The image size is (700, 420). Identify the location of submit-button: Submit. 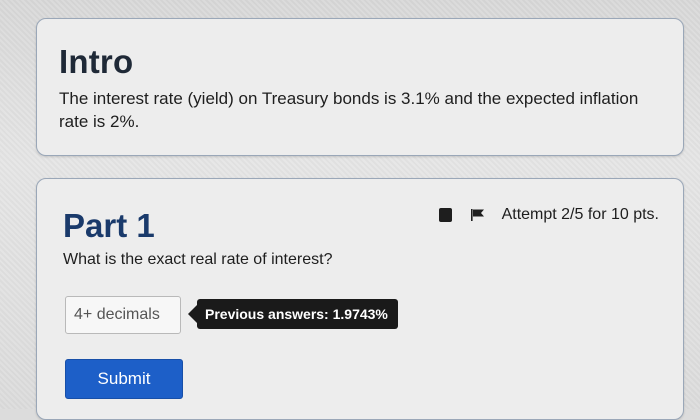
(124, 379).